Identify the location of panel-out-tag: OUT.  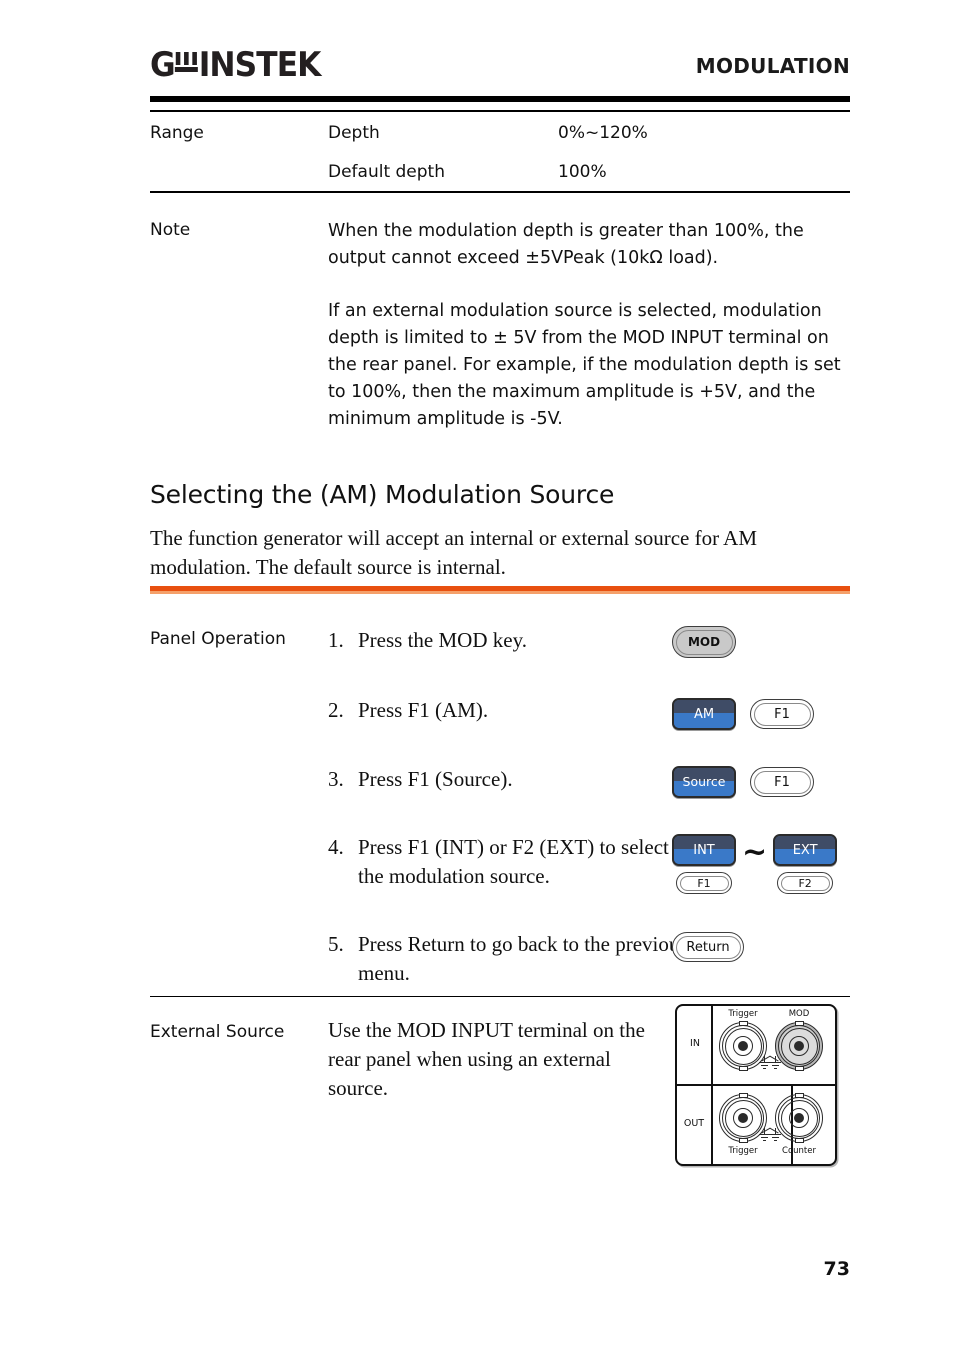
(694, 1123).